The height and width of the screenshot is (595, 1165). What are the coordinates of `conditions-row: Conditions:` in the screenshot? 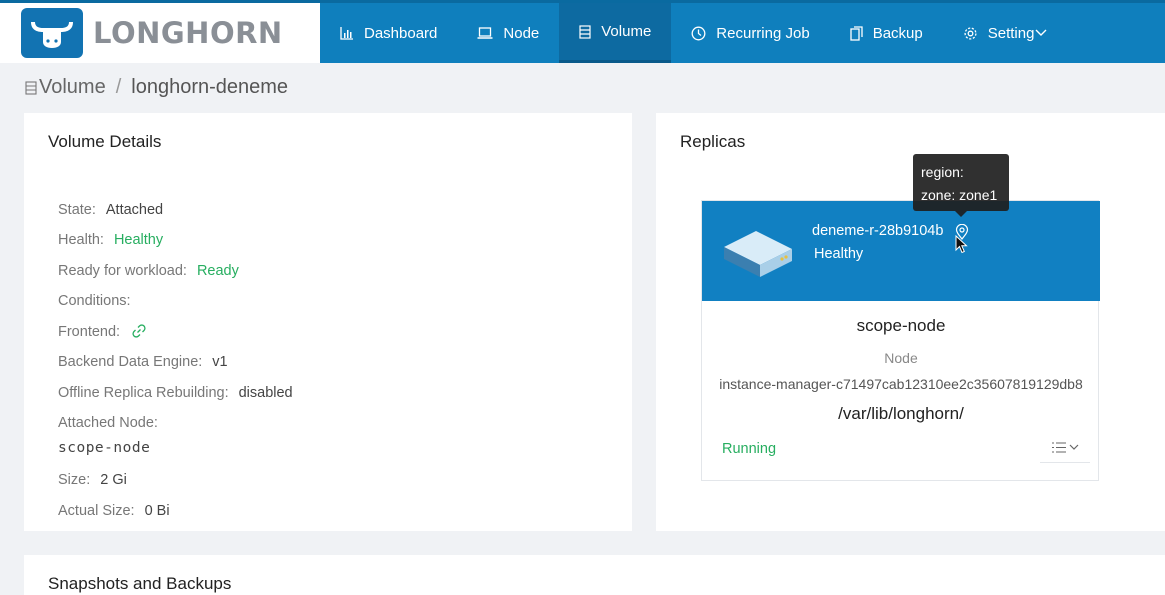 It's located at (94, 301).